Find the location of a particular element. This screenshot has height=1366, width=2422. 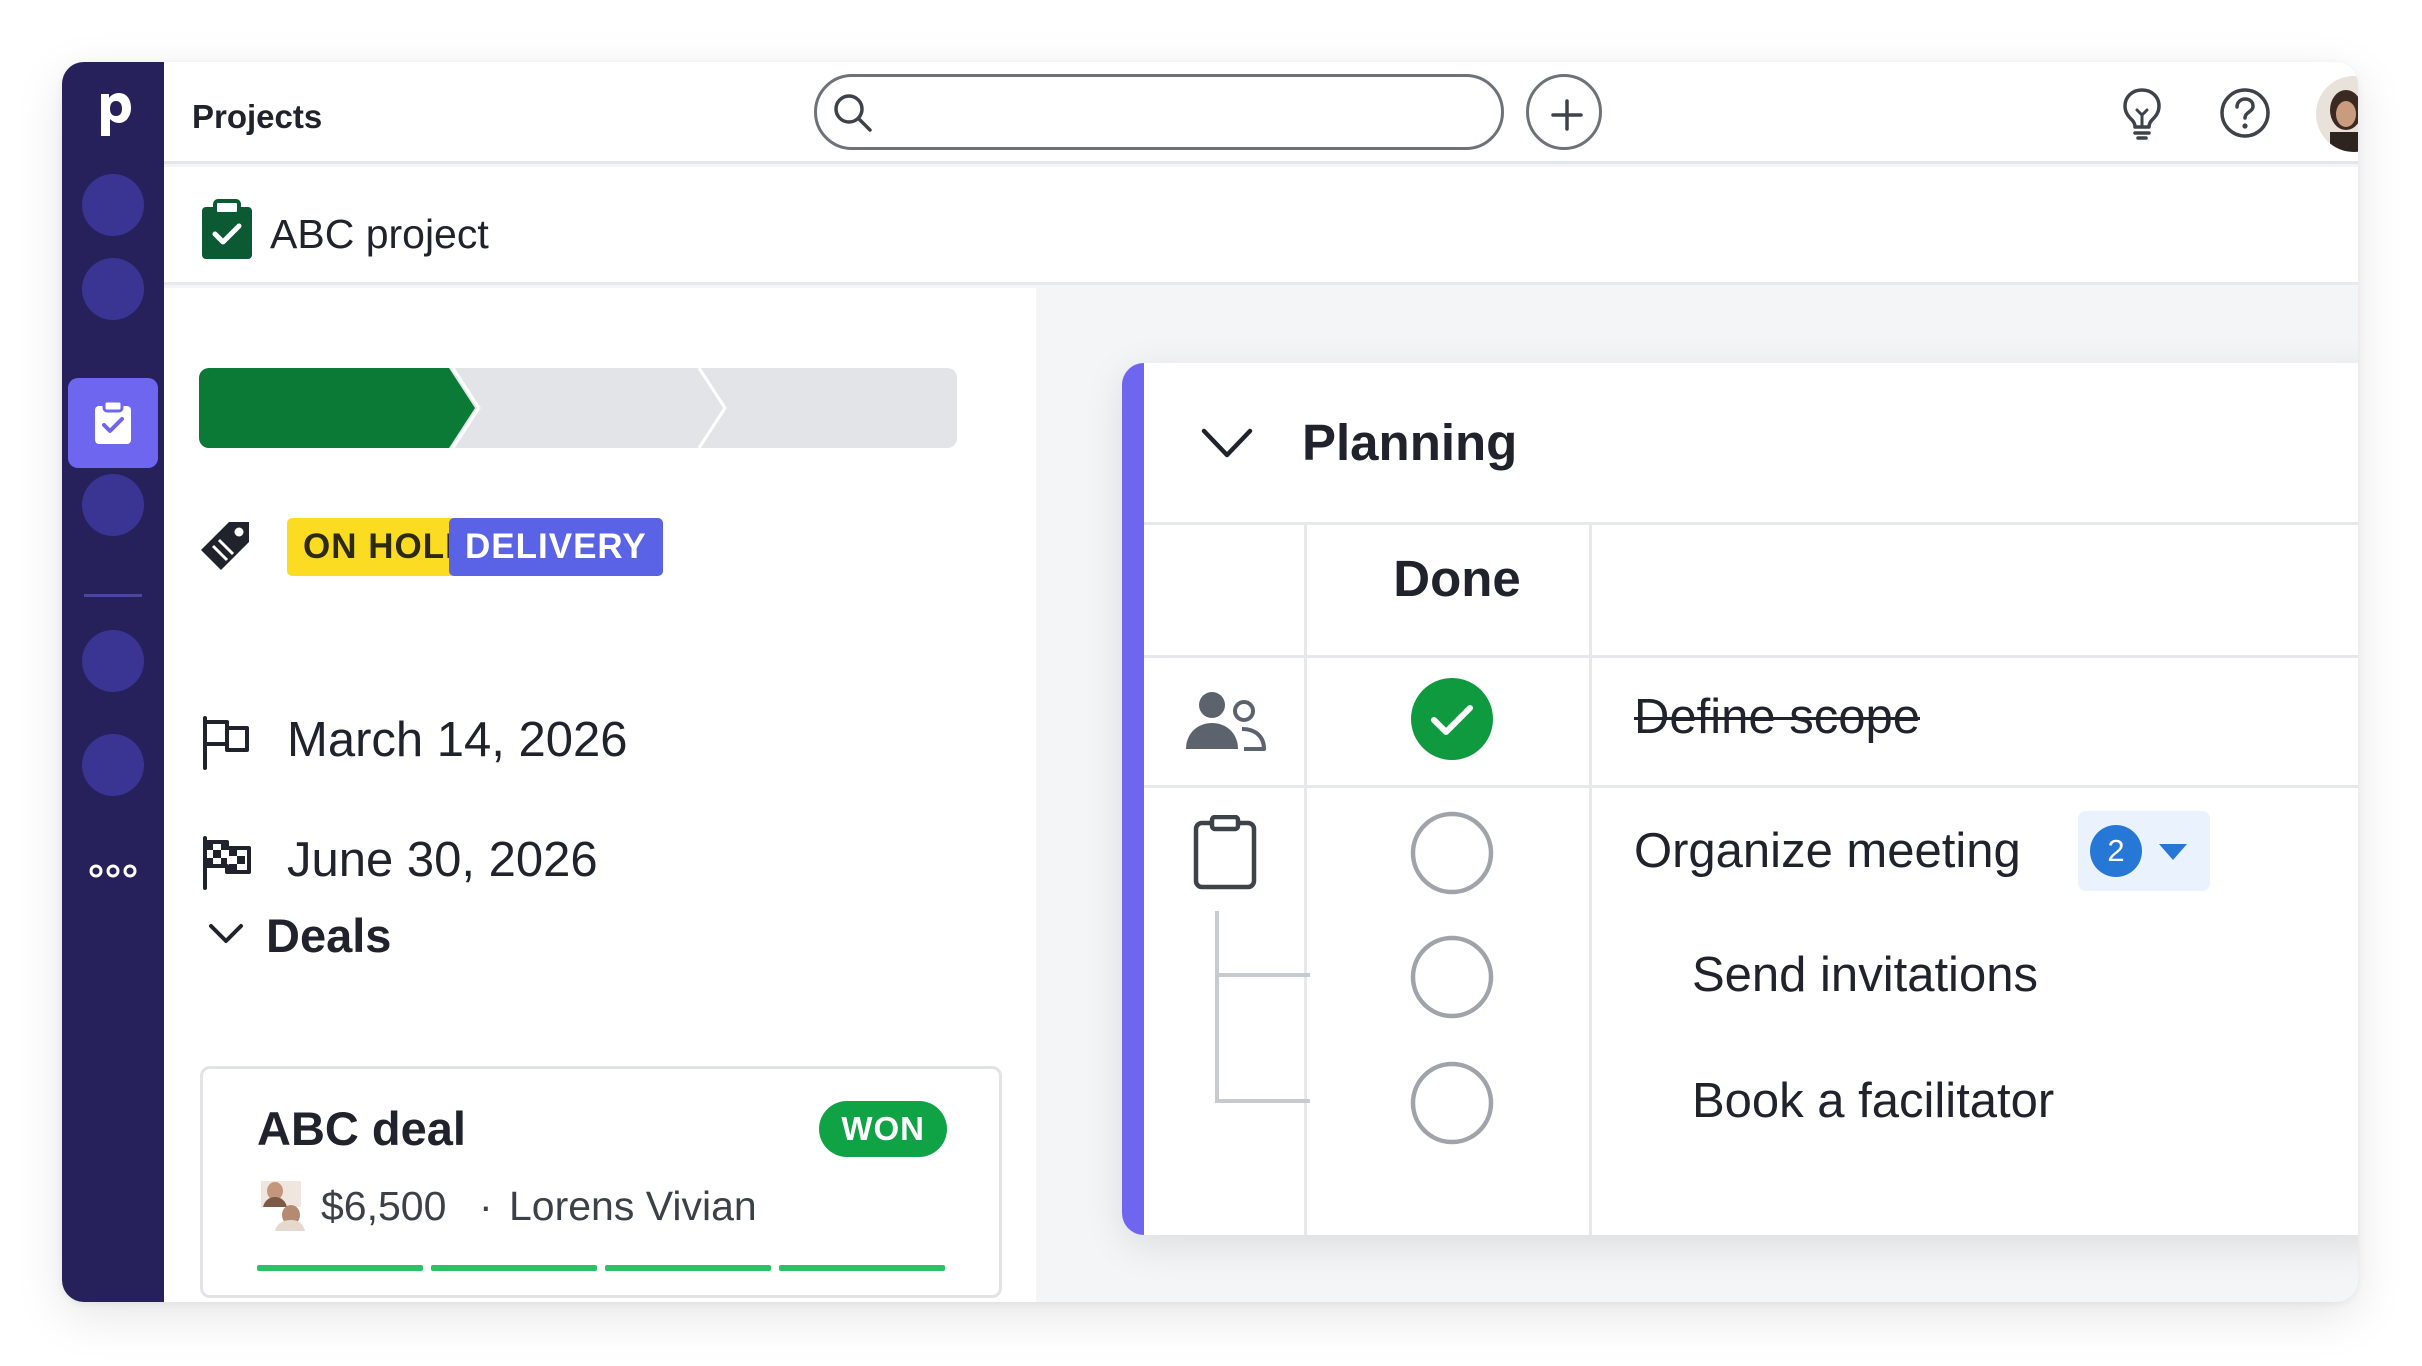

stage-progress-bar is located at coordinates (578, 408).